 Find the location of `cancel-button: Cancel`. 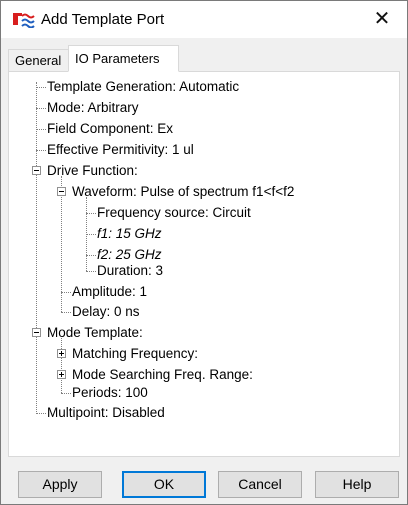

cancel-button: Cancel is located at coordinates (260, 484).